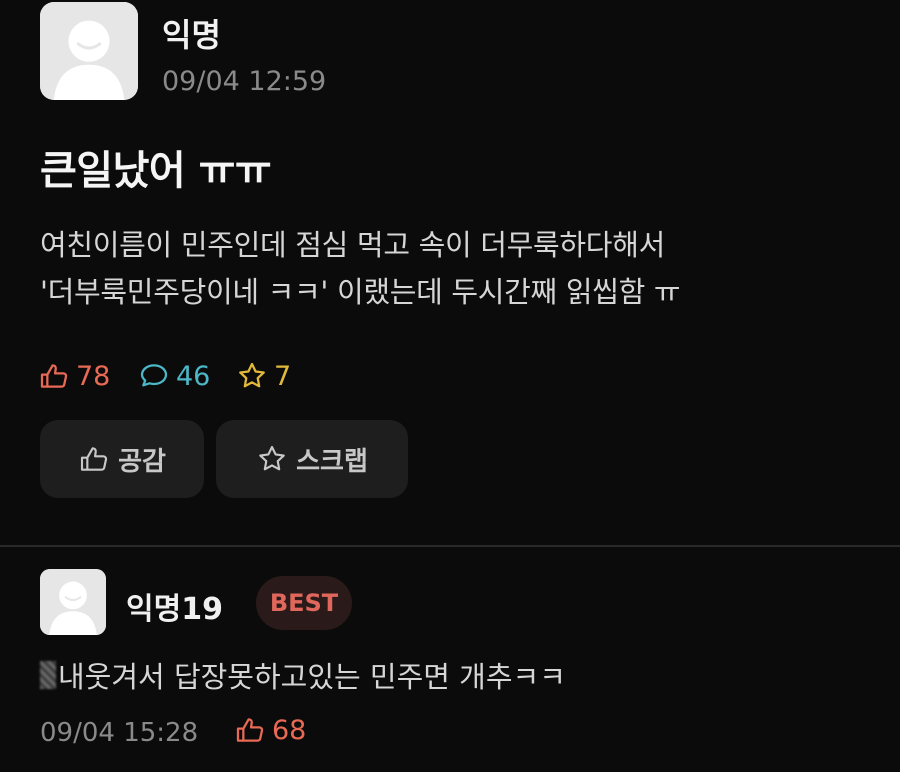  I want to click on section-divider, so click(450, 546).